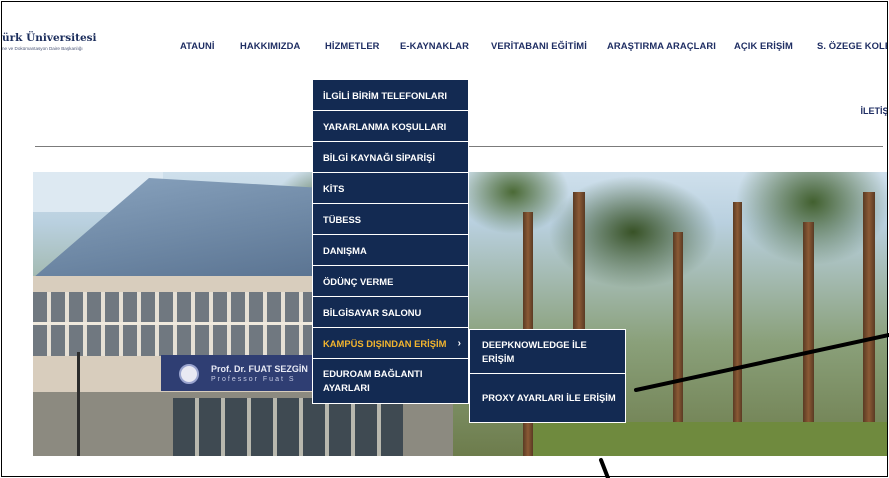 This screenshot has width=889, height=478. Describe the element at coordinates (852, 45) in the screenshot. I see `nav-item-ozege-koleksiyonu: S. ÖZEGE KOLEKS` at that location.